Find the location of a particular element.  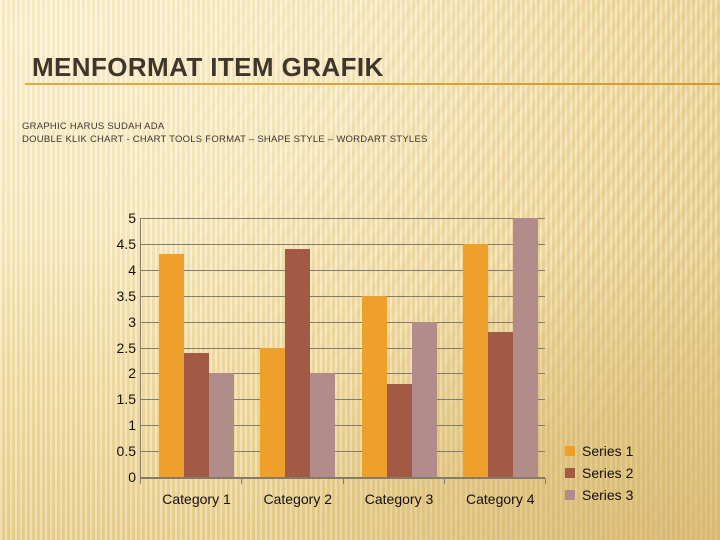

legend-item-label: Series 1 is located at coordinates (608, 451).